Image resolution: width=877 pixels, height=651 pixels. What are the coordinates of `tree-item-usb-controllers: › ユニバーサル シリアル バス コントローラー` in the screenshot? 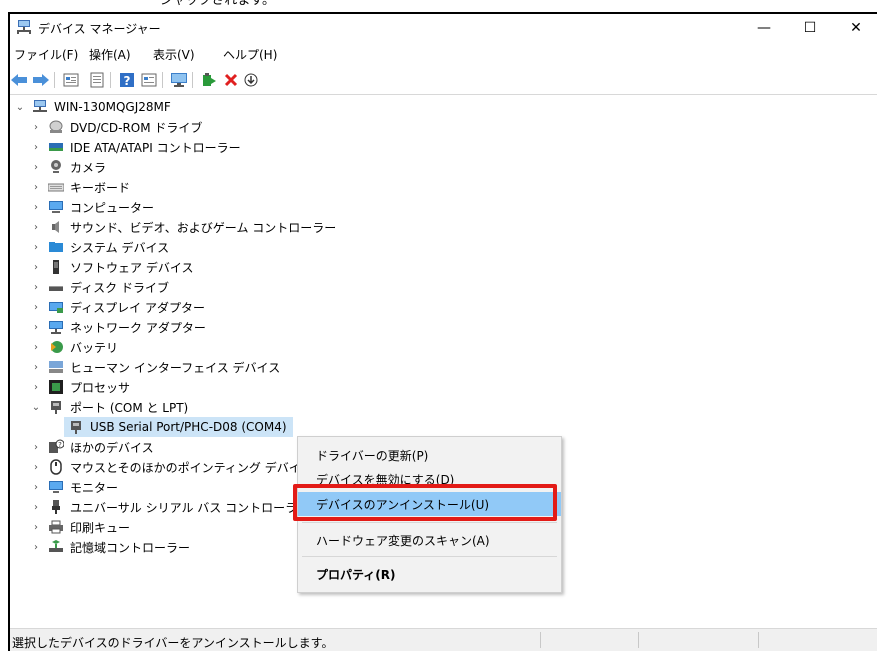 It's located at (169, 507).